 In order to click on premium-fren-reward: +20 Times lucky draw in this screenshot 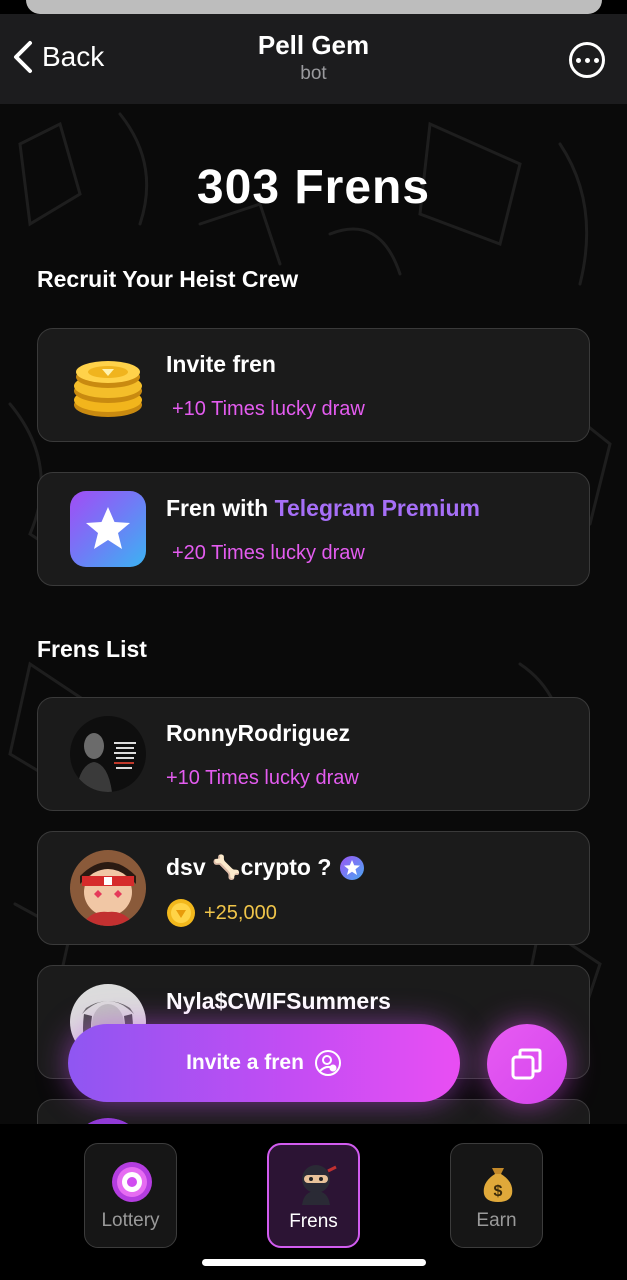, I will do `click(268, 553)`.